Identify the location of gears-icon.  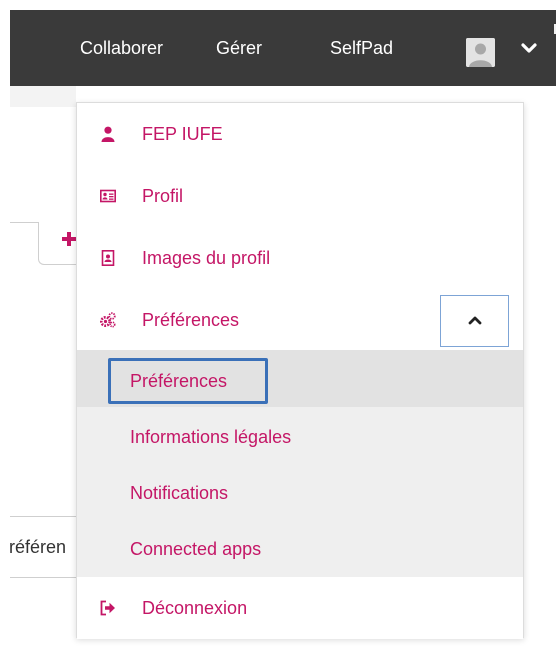
(108, 320).